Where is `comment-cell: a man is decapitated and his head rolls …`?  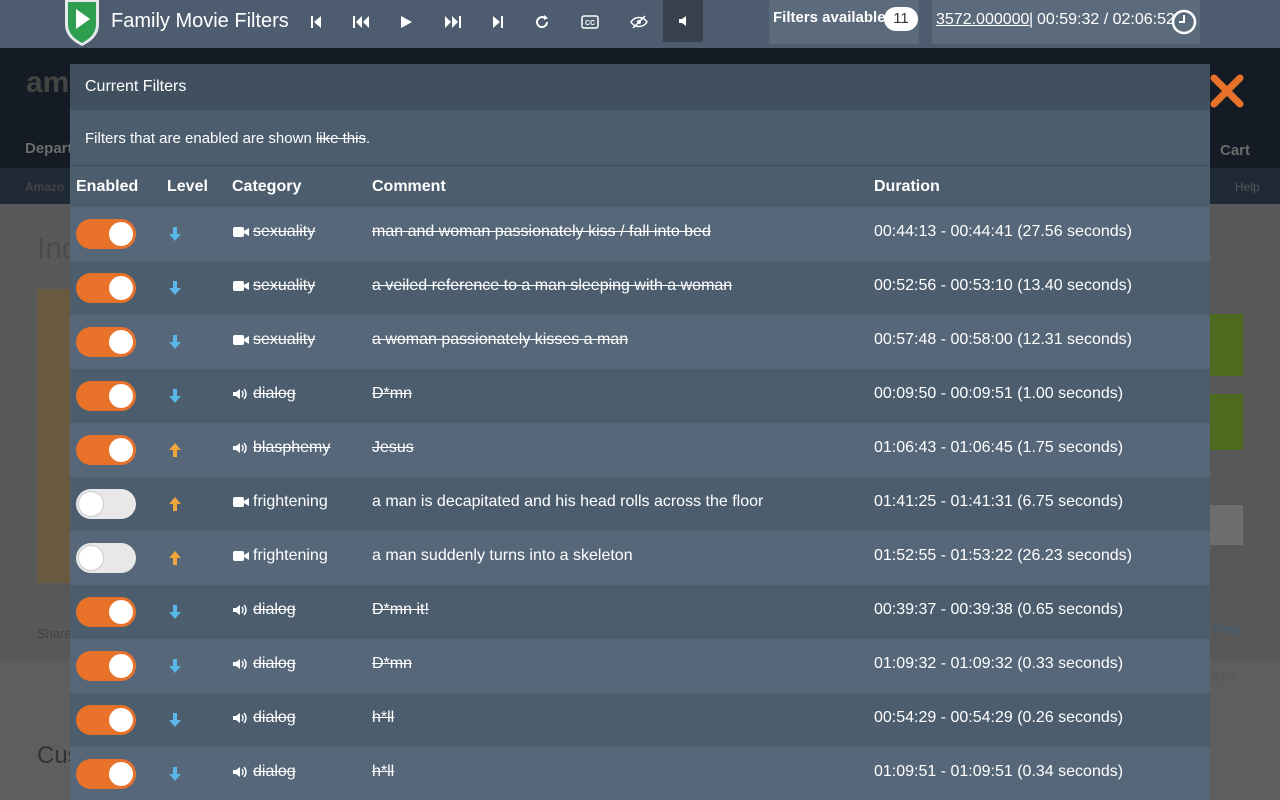 comment-cell: a man is decapitated and his head rolls … is located at coordinates (568, 501).